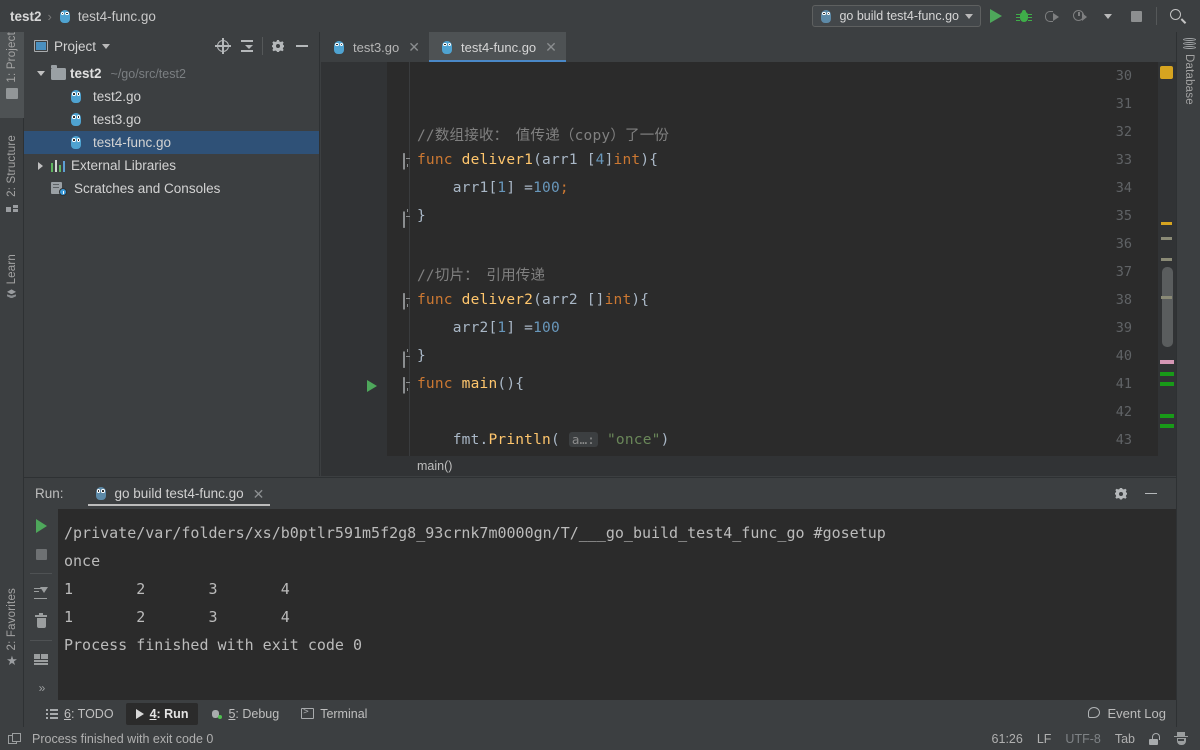  What do you see at coordinates (278, 46) in the screenshot?
I see `settings-button` at bounding box center [278, 46].